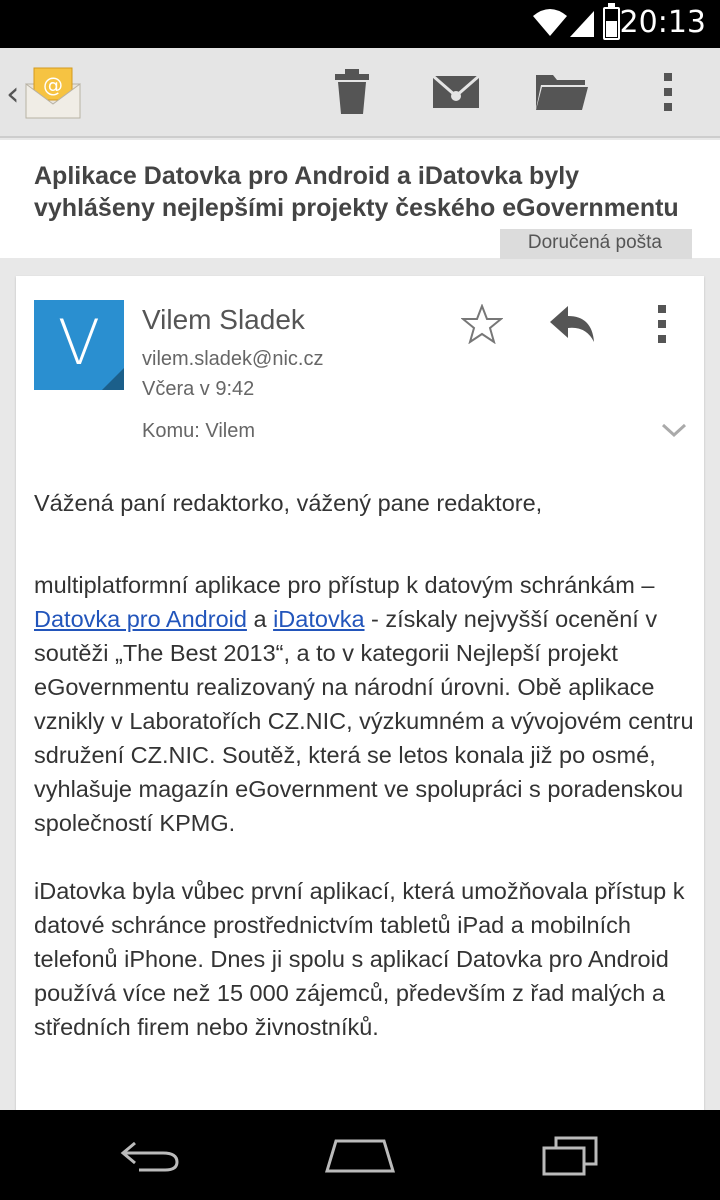 This screenshot has height=1200, width=720. What do you see at coordinates (611, 29) in the screenshot?
I see `battery-level` at bounding box center [611, 29].